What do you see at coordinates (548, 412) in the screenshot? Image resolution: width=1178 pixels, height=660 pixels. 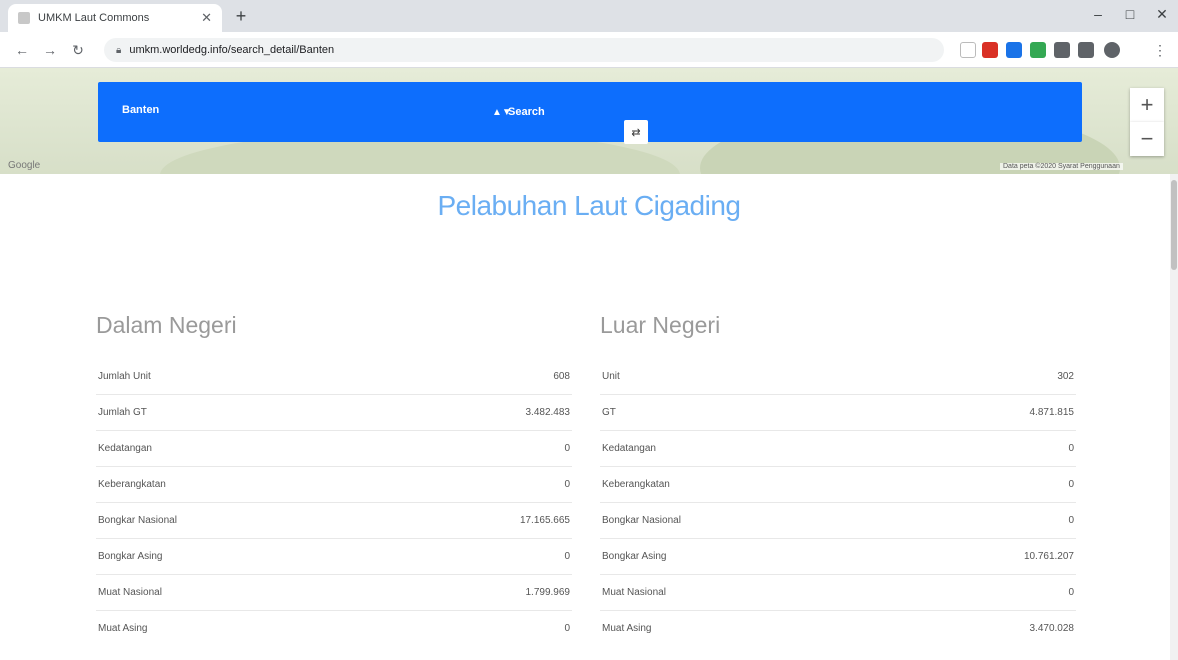 I see `row-value: 3.482.483` at bounding box center [548, 412].